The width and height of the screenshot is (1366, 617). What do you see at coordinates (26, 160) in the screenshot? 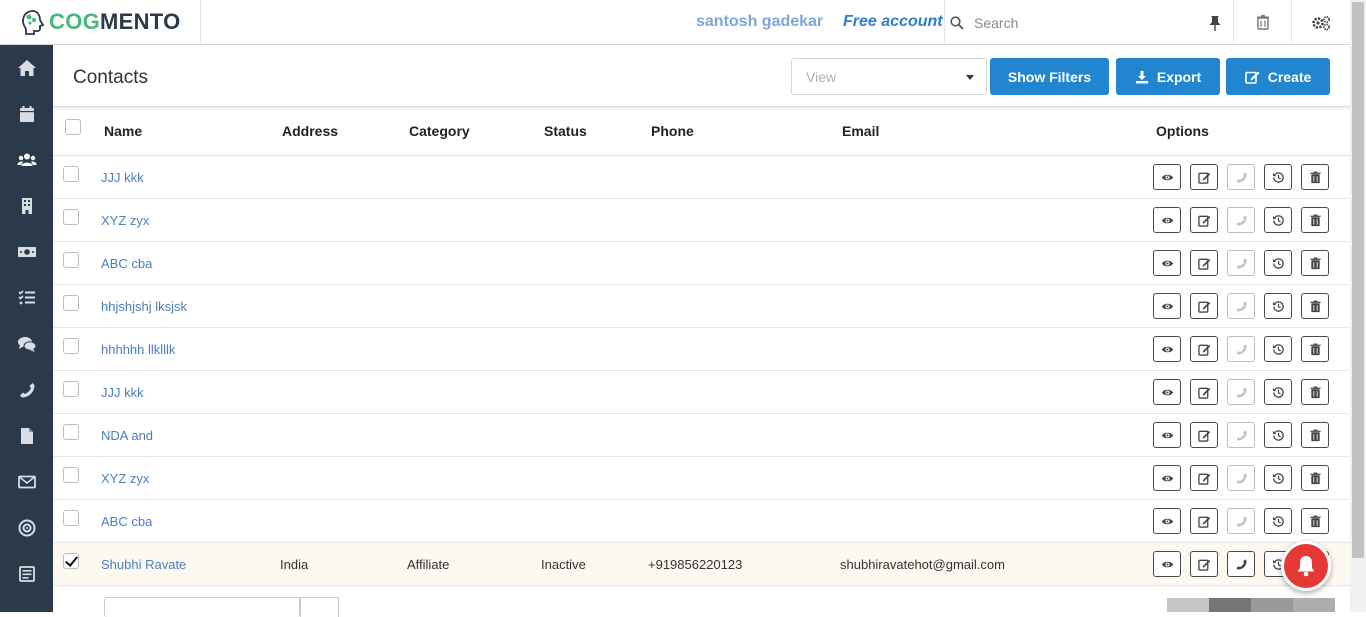
I see `sidebar-item-contacts` at bounding box center [26, 160].